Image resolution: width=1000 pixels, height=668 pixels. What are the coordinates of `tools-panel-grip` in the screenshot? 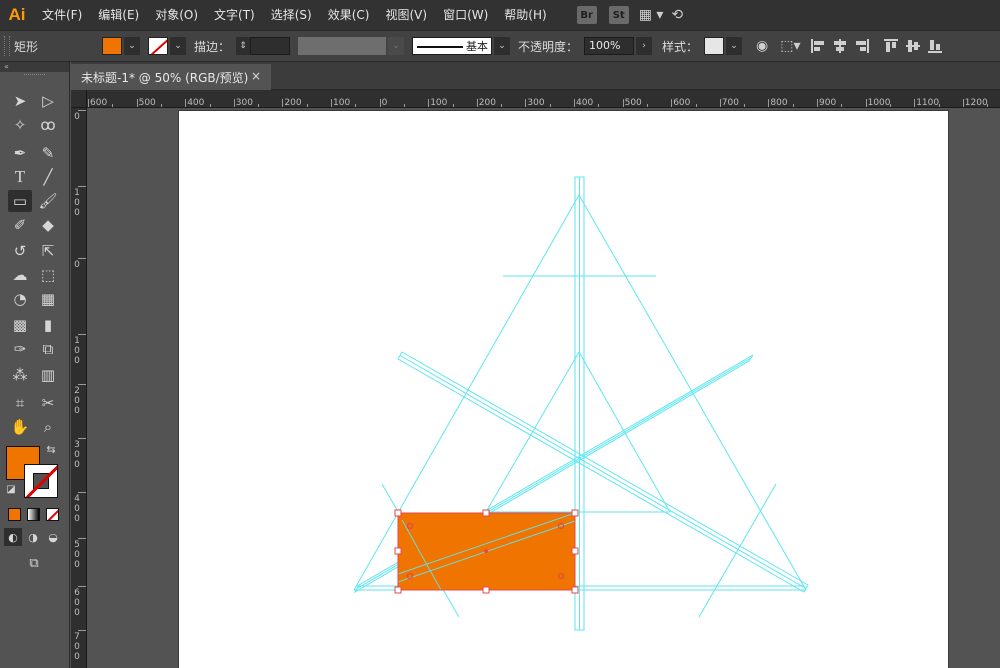 It's located at (34, 77).